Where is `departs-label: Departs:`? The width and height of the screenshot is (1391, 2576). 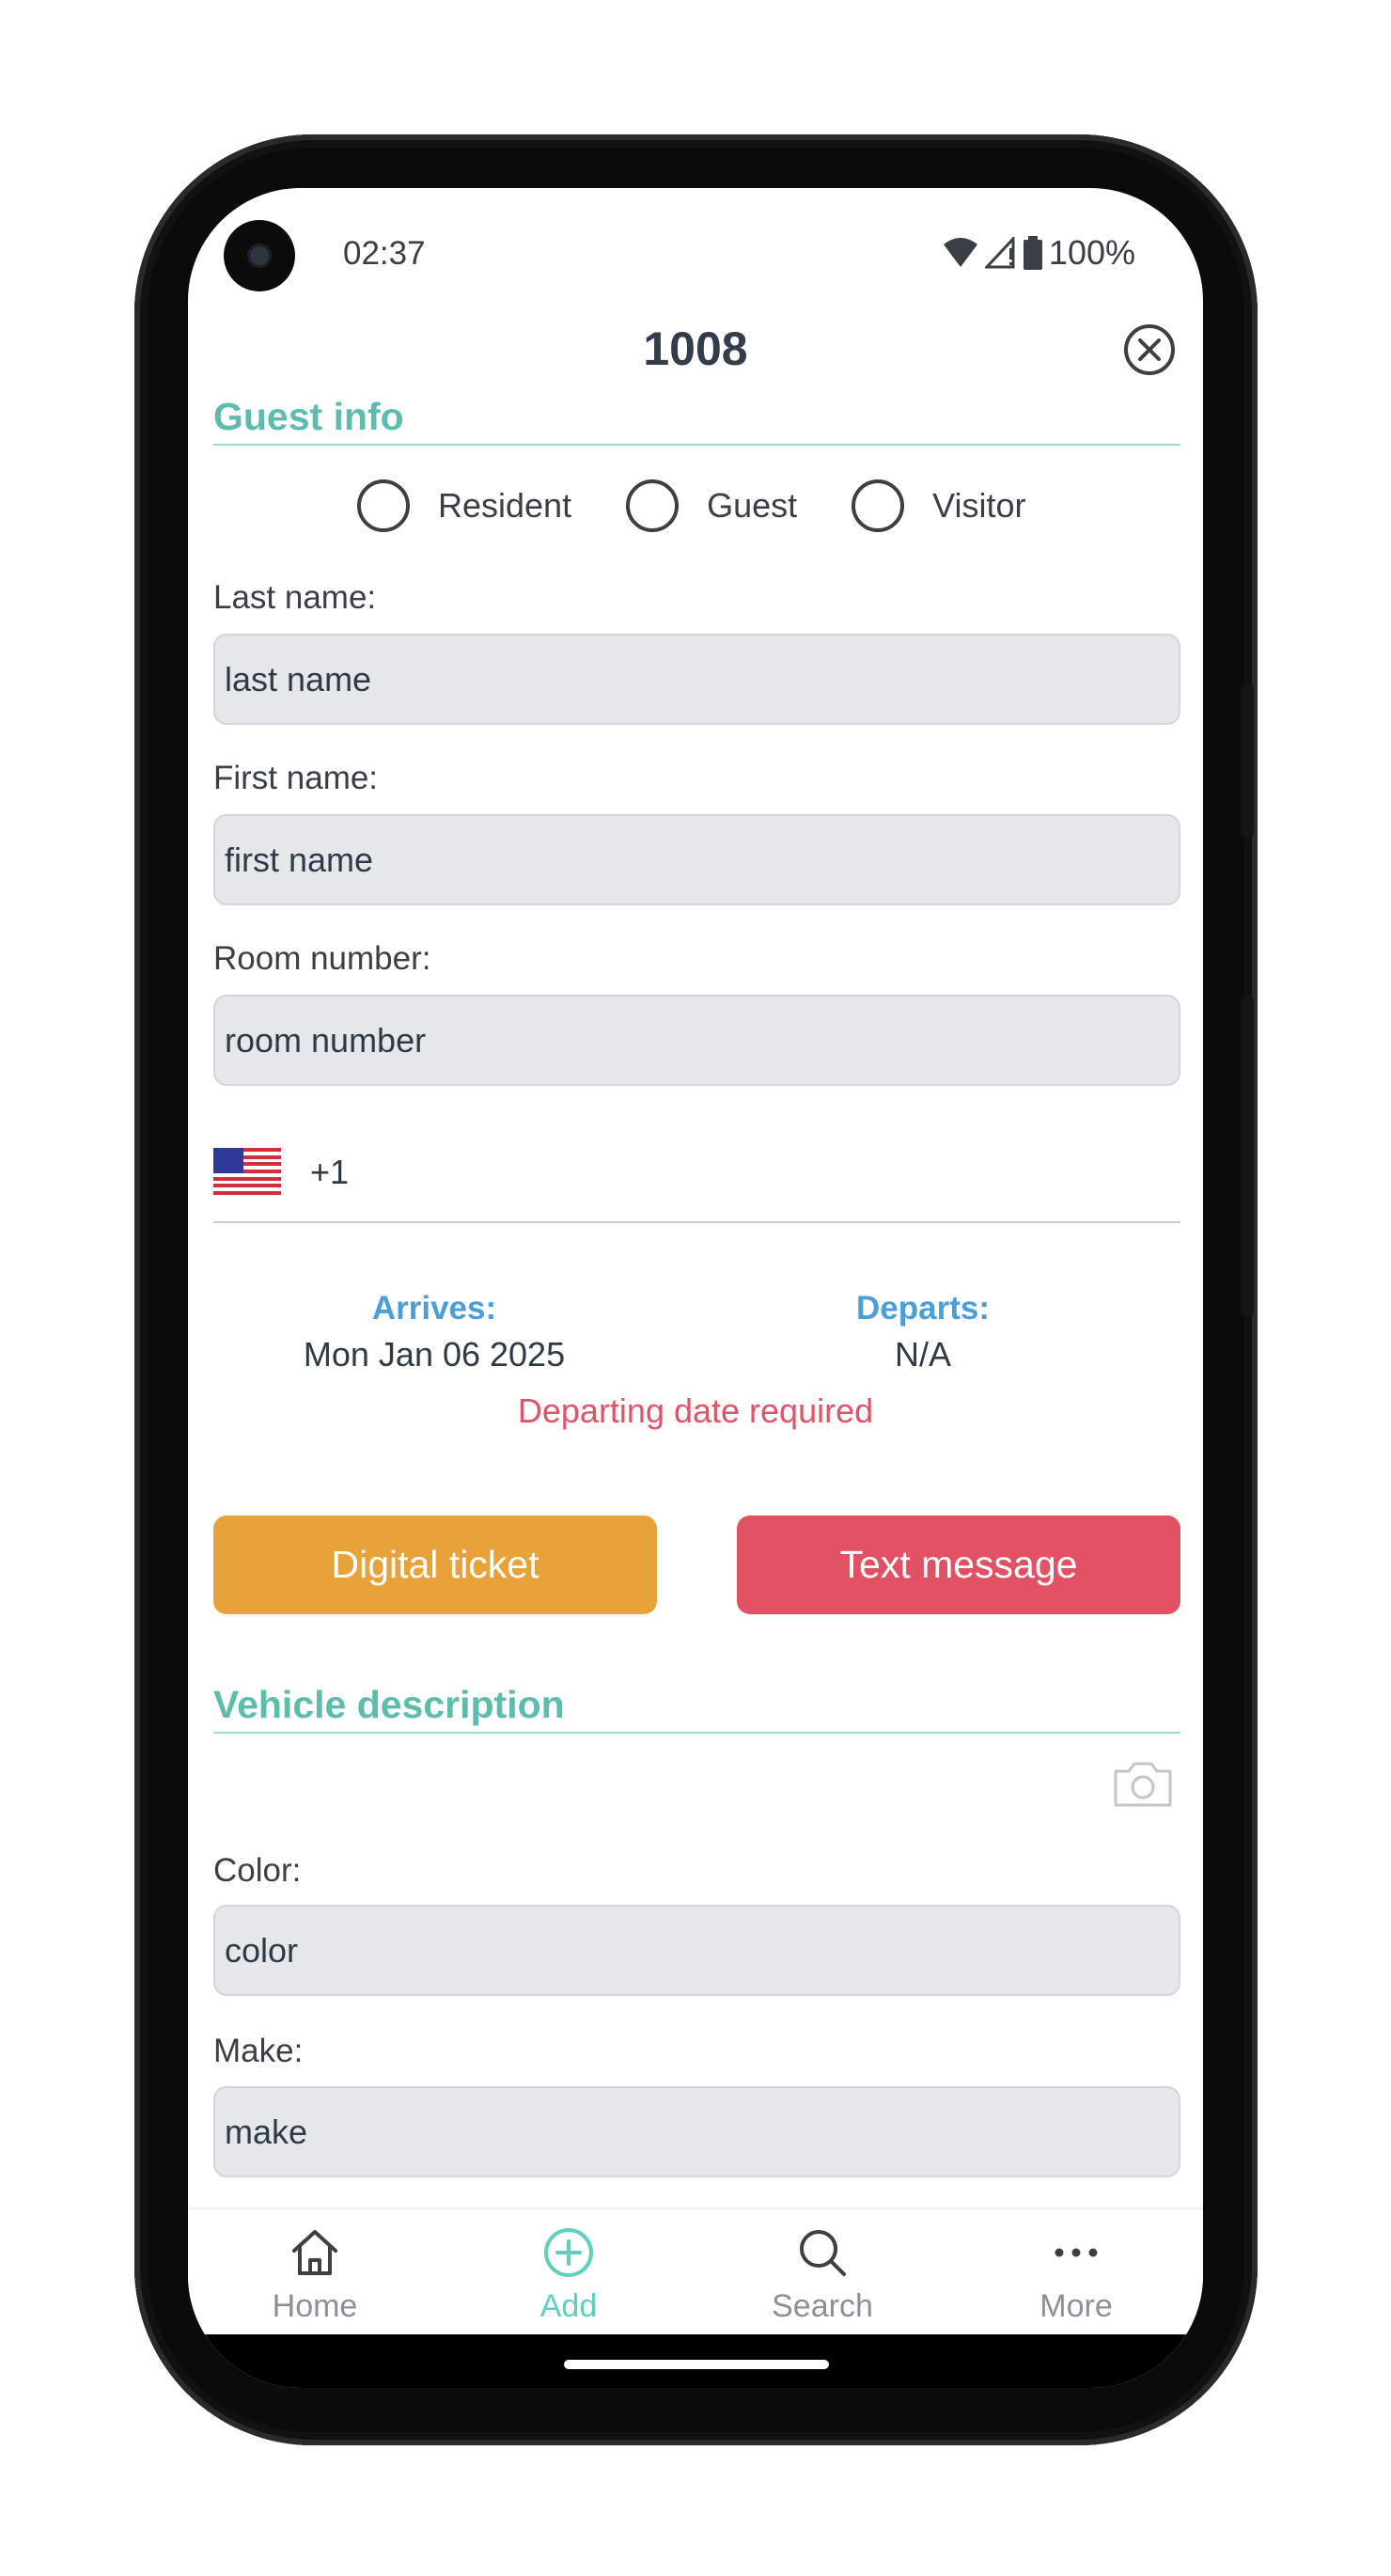 departs-label: Departs: is located at coordinates (923, 1309).